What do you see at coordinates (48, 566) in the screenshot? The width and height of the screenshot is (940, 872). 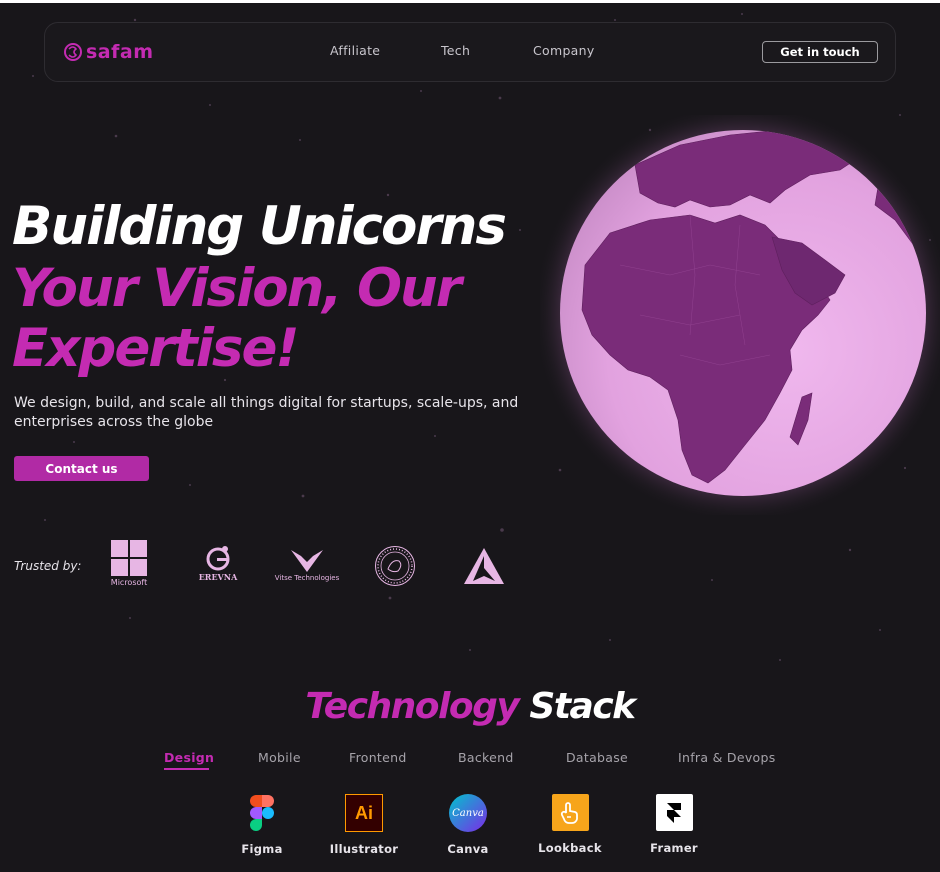 I see `trusted-by-label: Trusted by:` at bounding box center [48, 566].